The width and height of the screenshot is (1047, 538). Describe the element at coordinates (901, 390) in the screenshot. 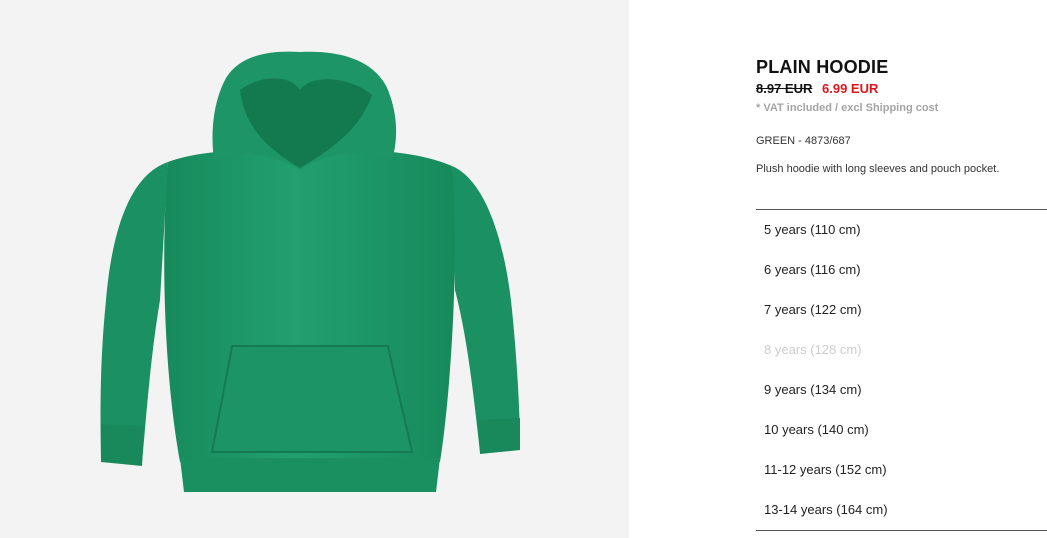

I see `size-option: 9 years (134 cm)` at that location.